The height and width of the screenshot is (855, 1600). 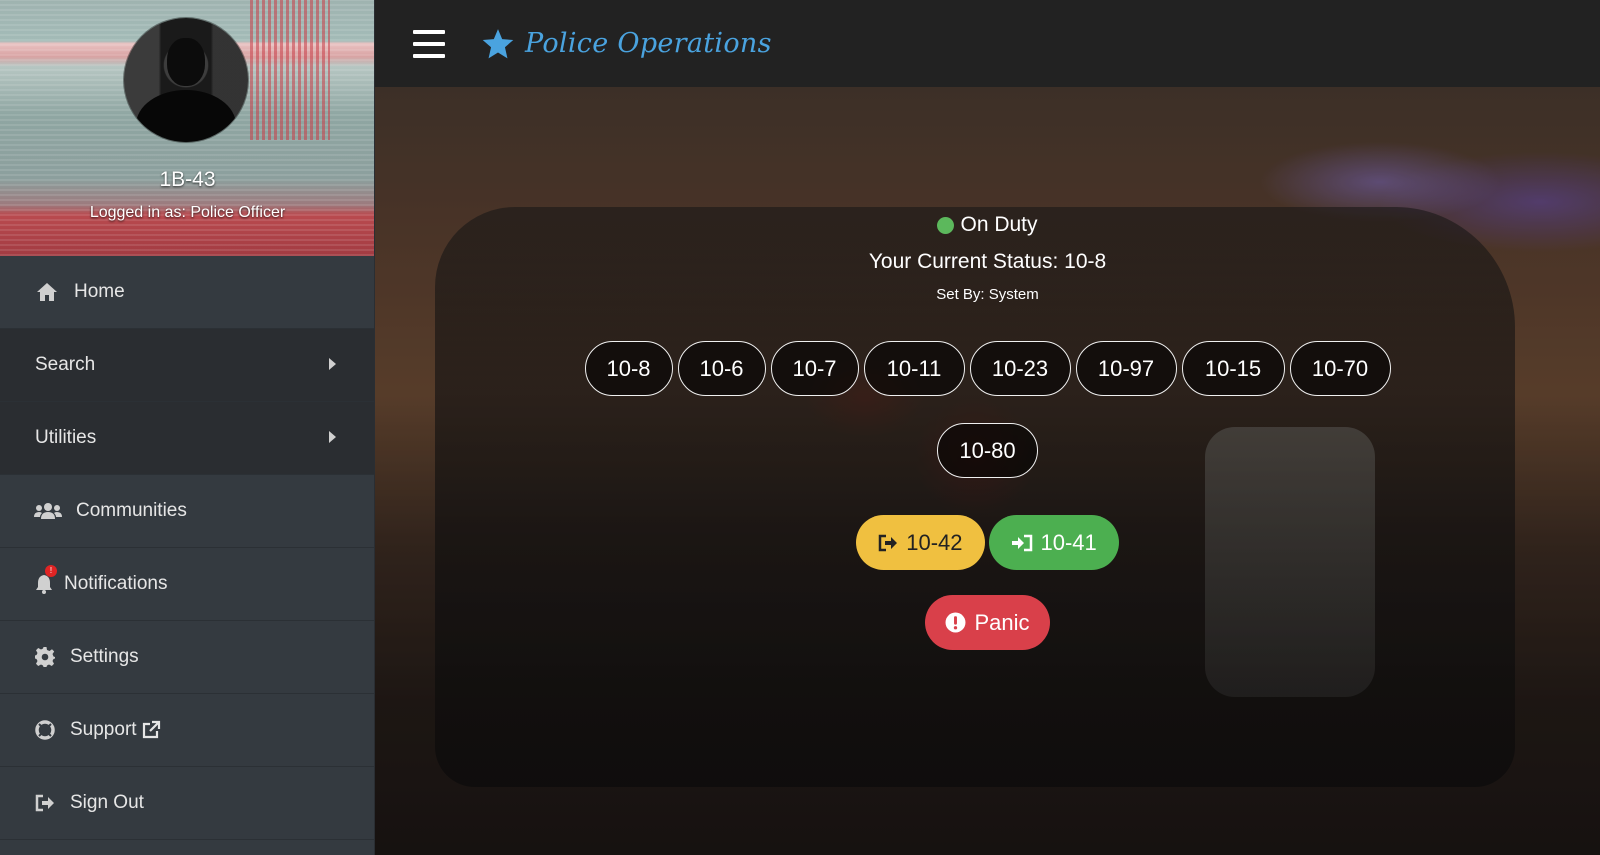 What do you see at coordinates (648, 43) in the screenshot?
I see `app-title: Police Operations` at bounding box center [648, 43].